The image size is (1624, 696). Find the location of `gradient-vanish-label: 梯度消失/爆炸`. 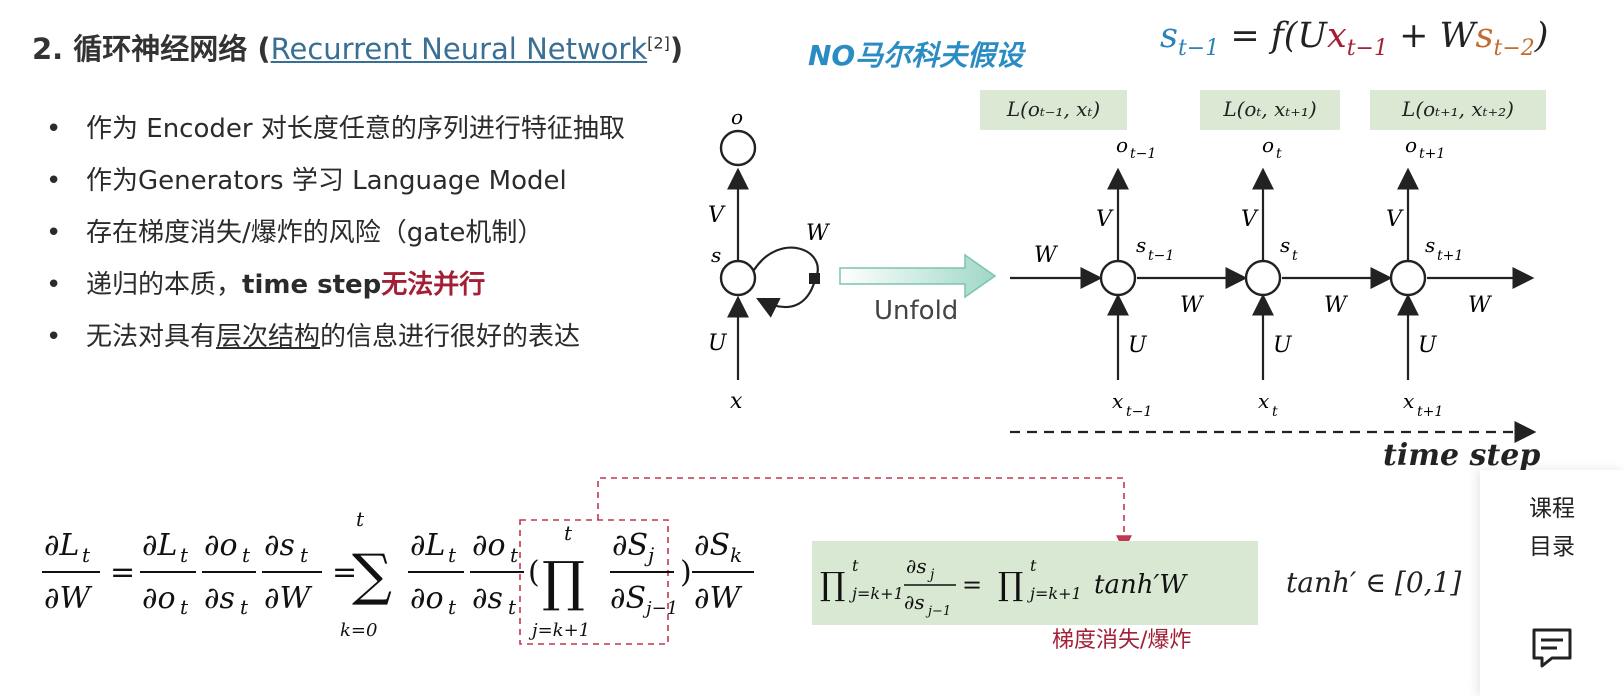

gradient-vanish-label: 梯度消失/爆炸 is located at coordinates (1122, 640).